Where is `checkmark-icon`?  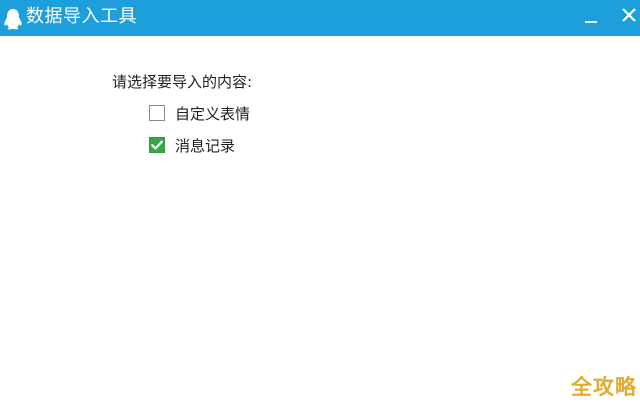
checkmark-icon is located at coordinates (157, 145).